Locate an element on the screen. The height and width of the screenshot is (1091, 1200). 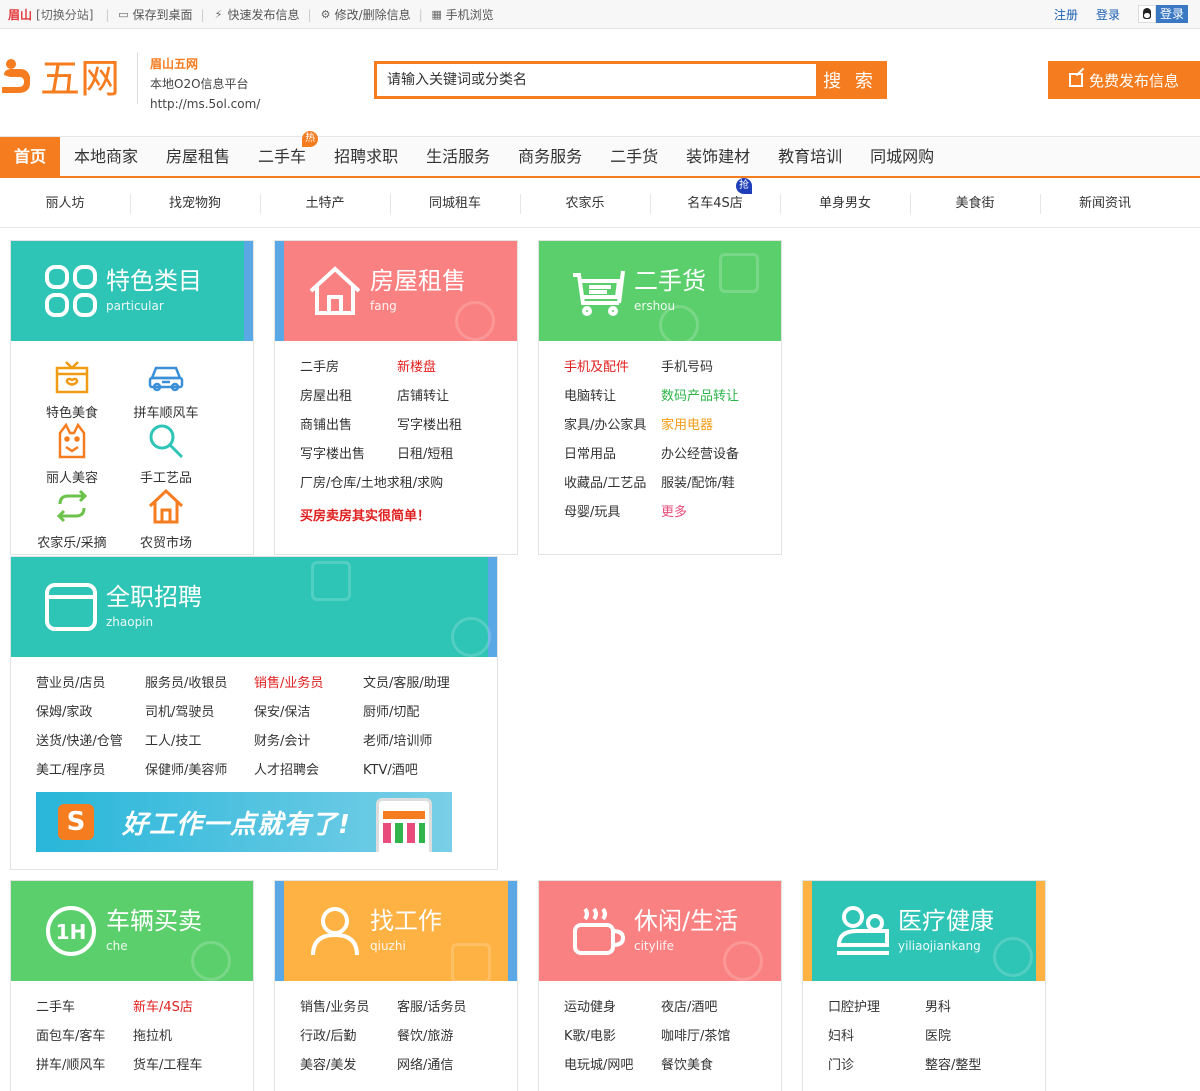
link-item: 咖啡厅/茶馆 is located at coordinates (695, 1041).